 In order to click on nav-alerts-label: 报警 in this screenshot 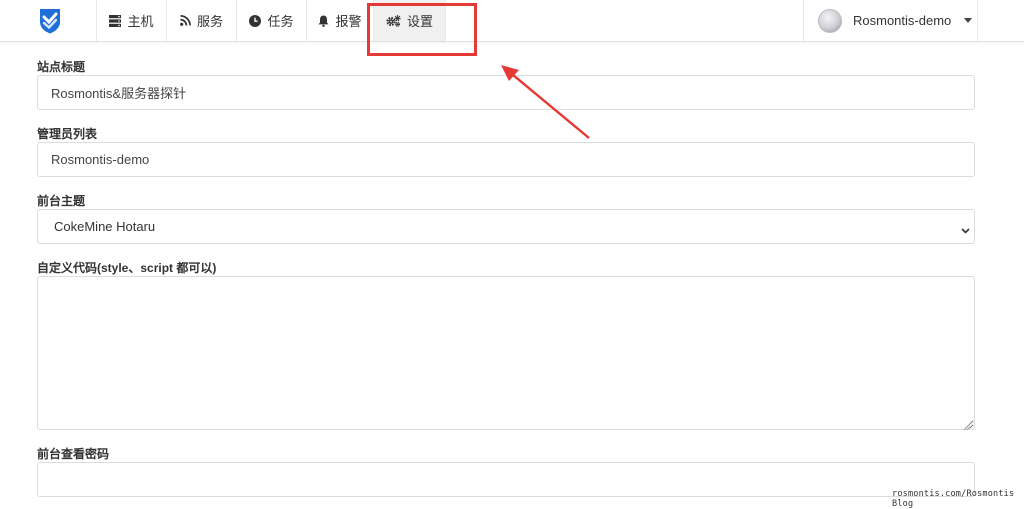, I will do `click(348, 21)`.